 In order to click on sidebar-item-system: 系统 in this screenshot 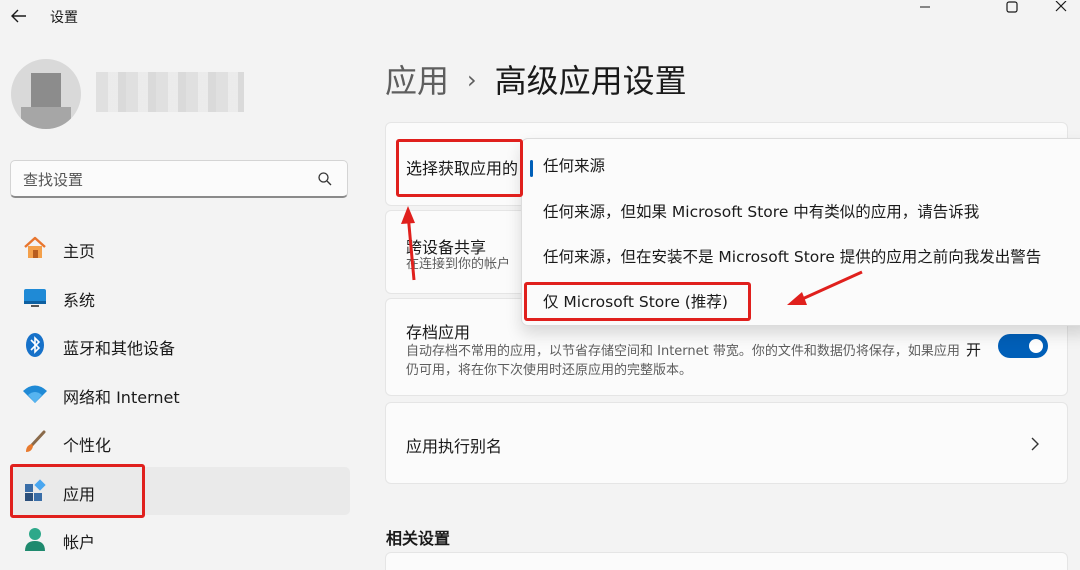, I will do `click(180, 297)`.